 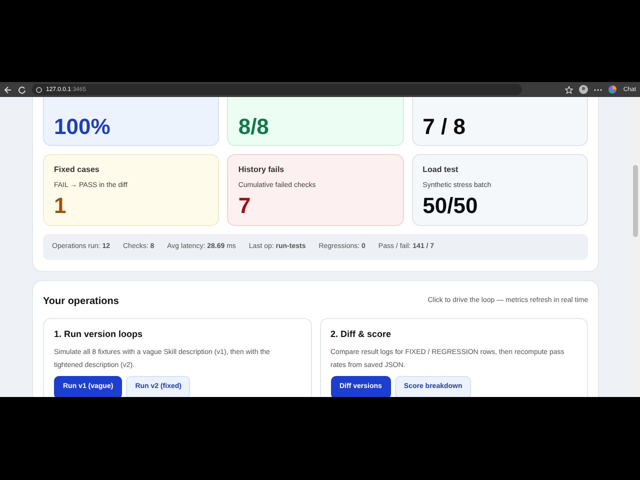 What do you see at coordinates (450, 206) in the screenshot?
I see `metric-value: 50/50` at bounding box center [450, 206].